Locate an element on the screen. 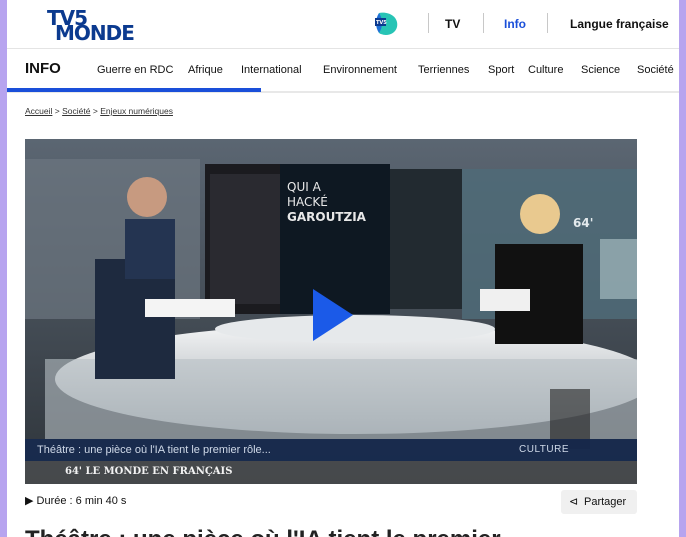  video-duration: ▶ Durée : 6 min 40 s is located at coordinates (75, 501).